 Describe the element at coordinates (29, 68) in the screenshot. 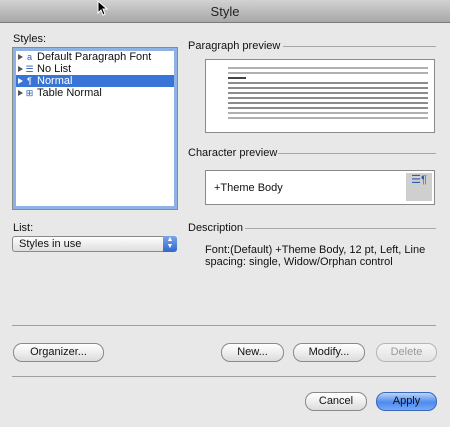

I see `list-style-icon: ☰` at that location.